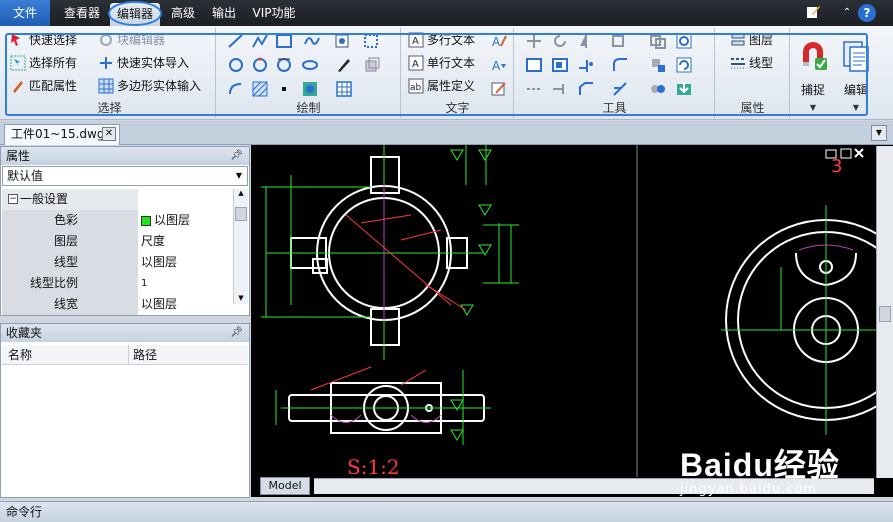 This screenshot has height=522, width=893. What do you see at coordinates (560, 41) in the screenshot?
I see `rotate-icon` at bounding box center [560, 41].